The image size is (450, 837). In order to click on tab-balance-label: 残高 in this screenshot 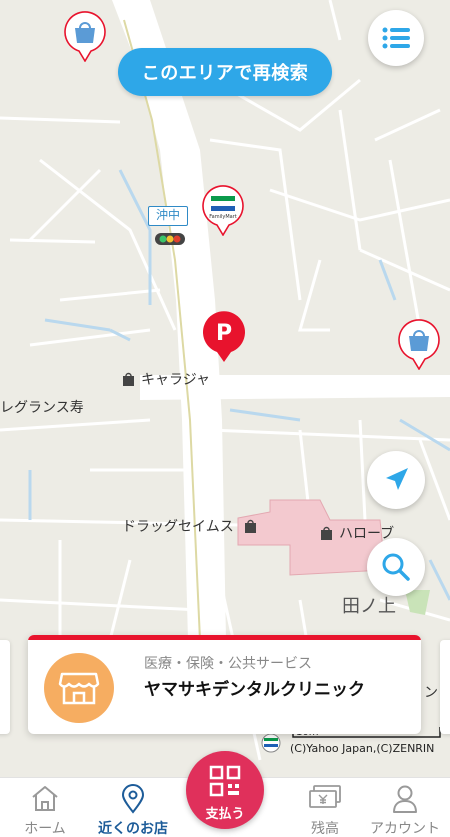, I will do `click(325, 829)`.